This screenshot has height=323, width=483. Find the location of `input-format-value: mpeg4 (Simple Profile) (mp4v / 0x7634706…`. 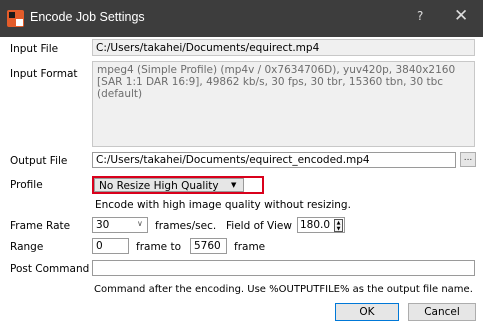

input-format-value: mpeg4 (Simple Profile) (mp4v / 0x7634706… is located at coordinates (276, 82).